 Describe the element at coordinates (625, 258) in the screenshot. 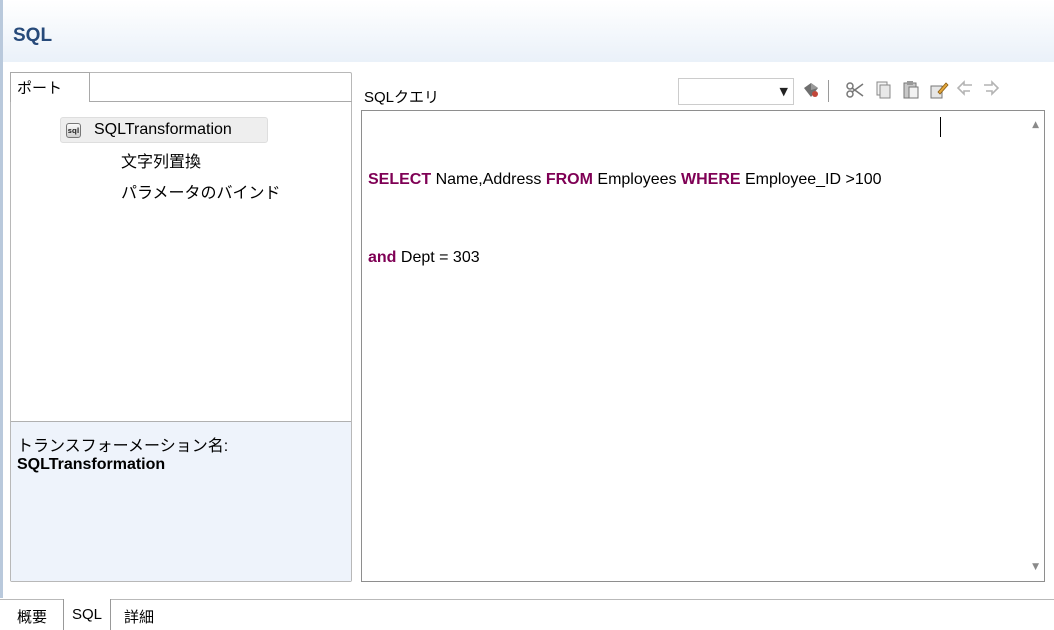

I see `code-line-2: and Dept = 303` at that location.